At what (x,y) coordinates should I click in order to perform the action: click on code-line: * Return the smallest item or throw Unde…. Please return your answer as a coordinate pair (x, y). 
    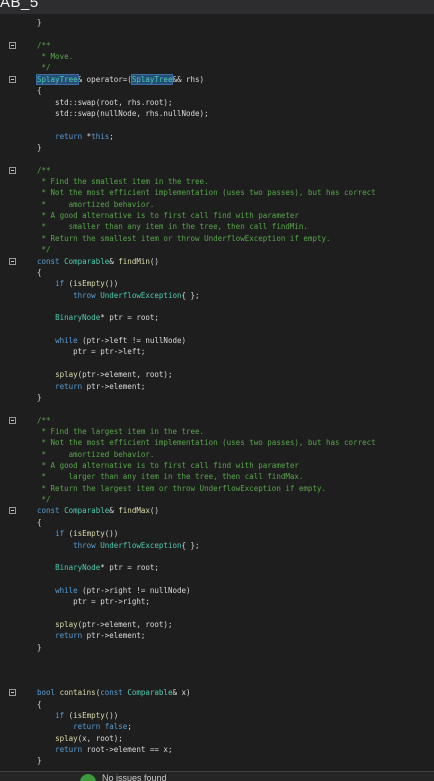
    Looking at the image, I should click on (184, 238).